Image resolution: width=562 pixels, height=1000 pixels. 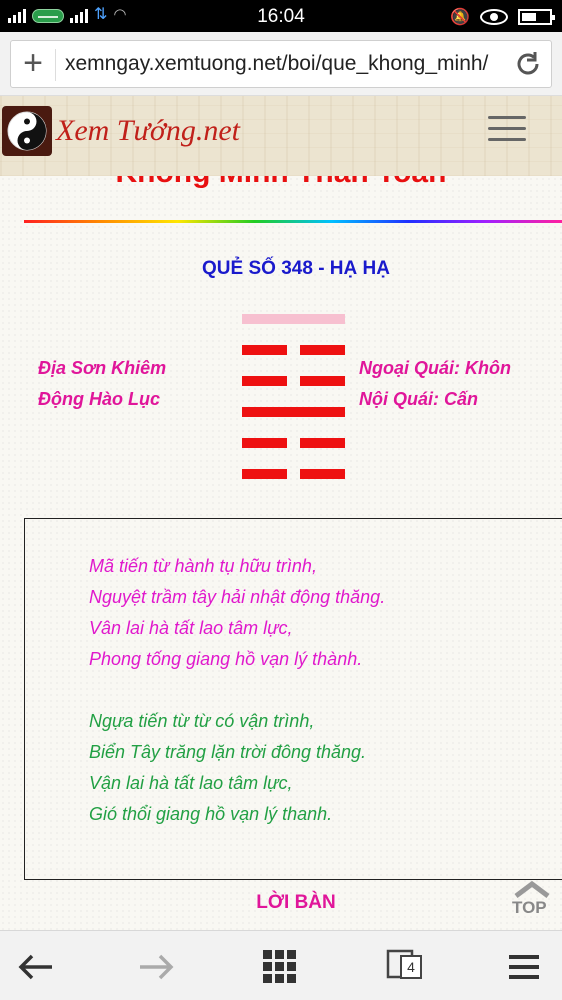 What do you see at coordinates (435, 368) in the screenshot?
I see `outer-trigram-label: Ngoại Quái: Khôn` at bounding box center [435, 368].